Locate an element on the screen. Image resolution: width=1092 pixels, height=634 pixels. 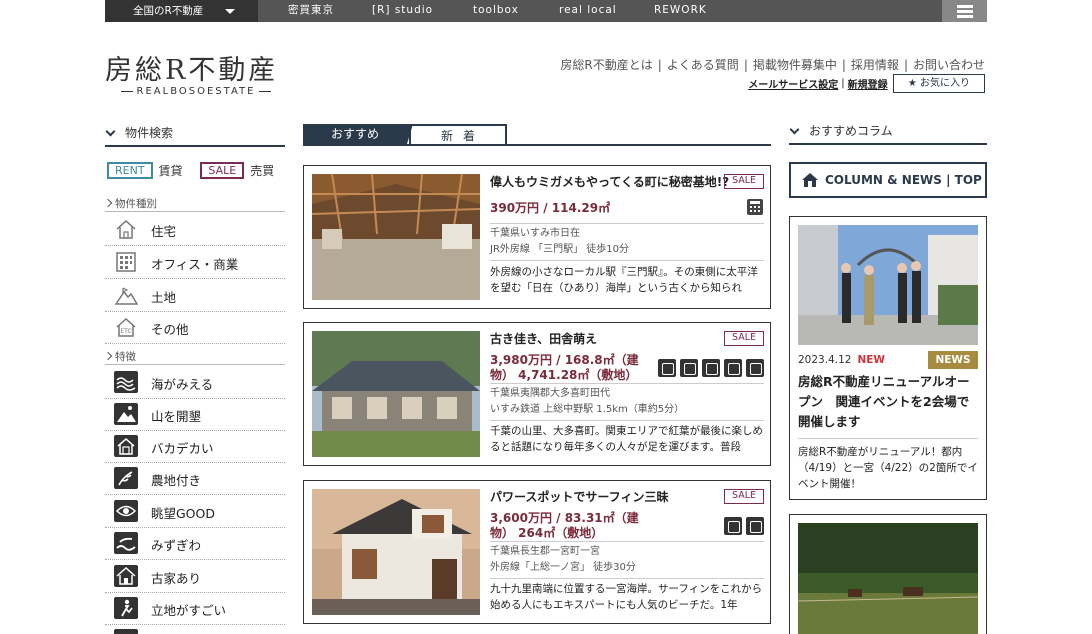
sidebar-item-label: 住宅 is located at coordinates (164, 231).